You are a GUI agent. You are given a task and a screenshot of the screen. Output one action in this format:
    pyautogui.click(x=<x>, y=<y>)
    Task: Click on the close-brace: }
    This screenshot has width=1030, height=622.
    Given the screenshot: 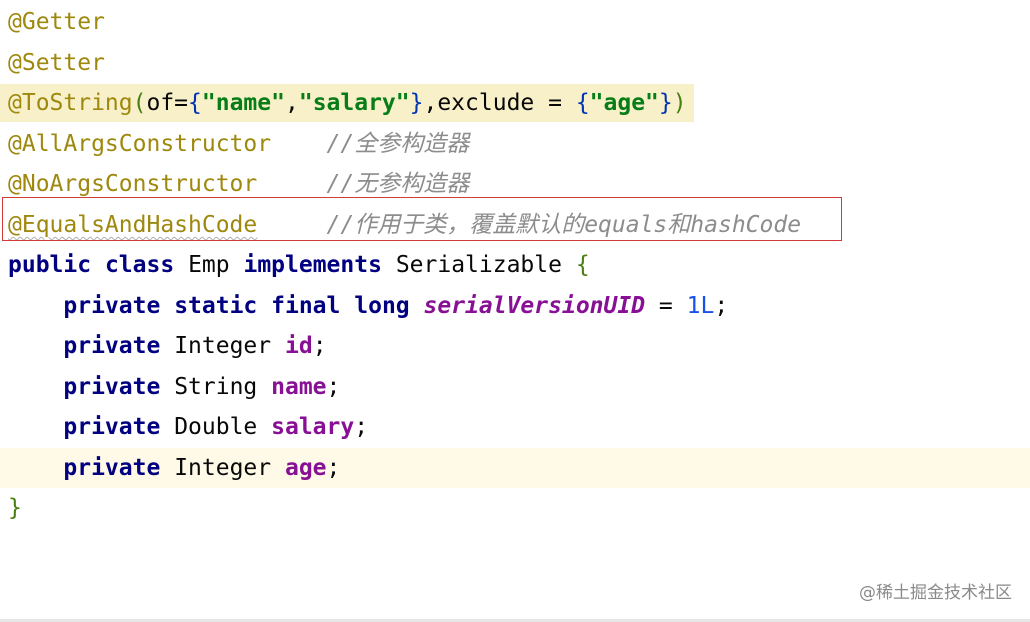 What is the action you would take?
    pyautogui.click(x=416, y=103)
    